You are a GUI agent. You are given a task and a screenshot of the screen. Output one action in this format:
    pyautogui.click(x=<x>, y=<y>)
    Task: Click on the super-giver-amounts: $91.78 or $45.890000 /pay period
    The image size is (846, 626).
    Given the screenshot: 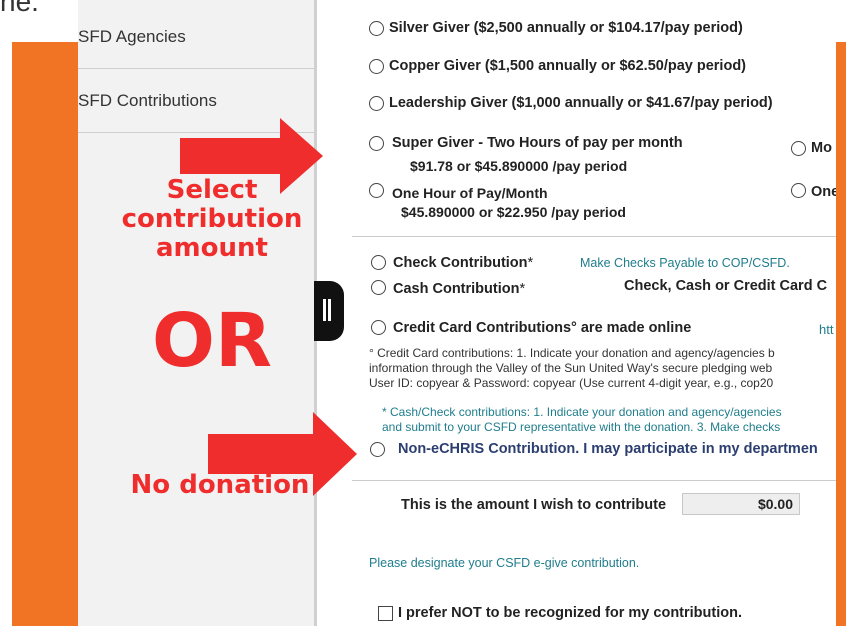 What is the action you would take?
    pyautogui.click(x=519, y=166)
    